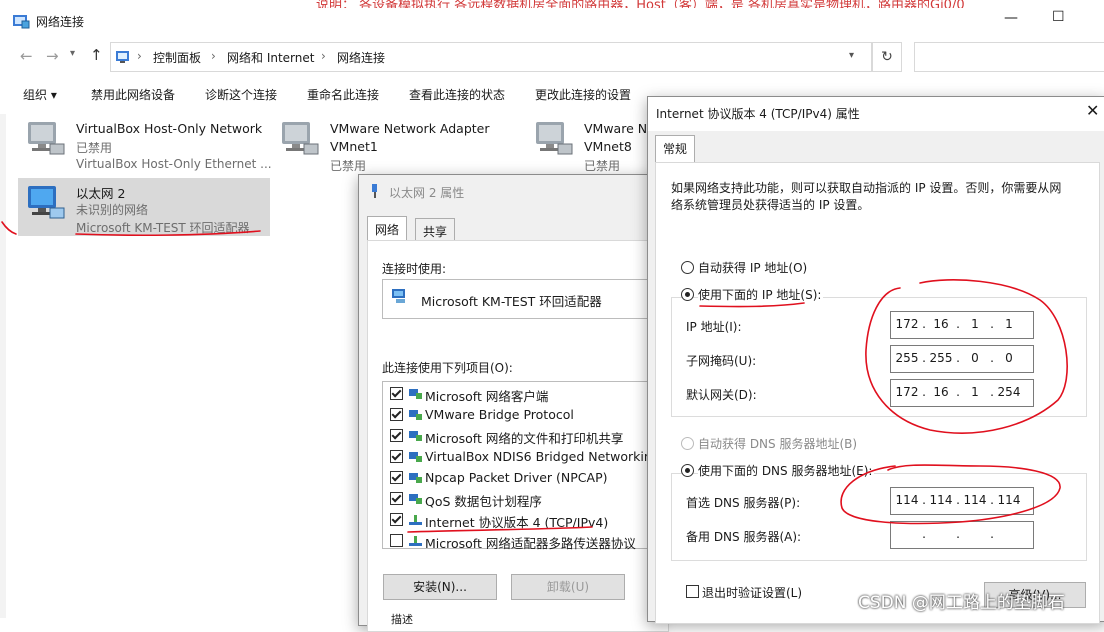  Describe the element at coordinates (1009, 57) in the screenshot. I see `search-input` at that location.